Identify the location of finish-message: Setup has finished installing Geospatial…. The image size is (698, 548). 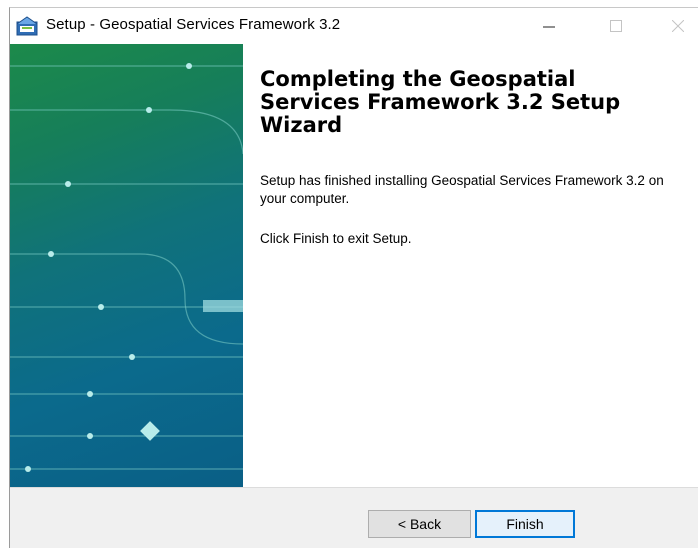
(462, 189).